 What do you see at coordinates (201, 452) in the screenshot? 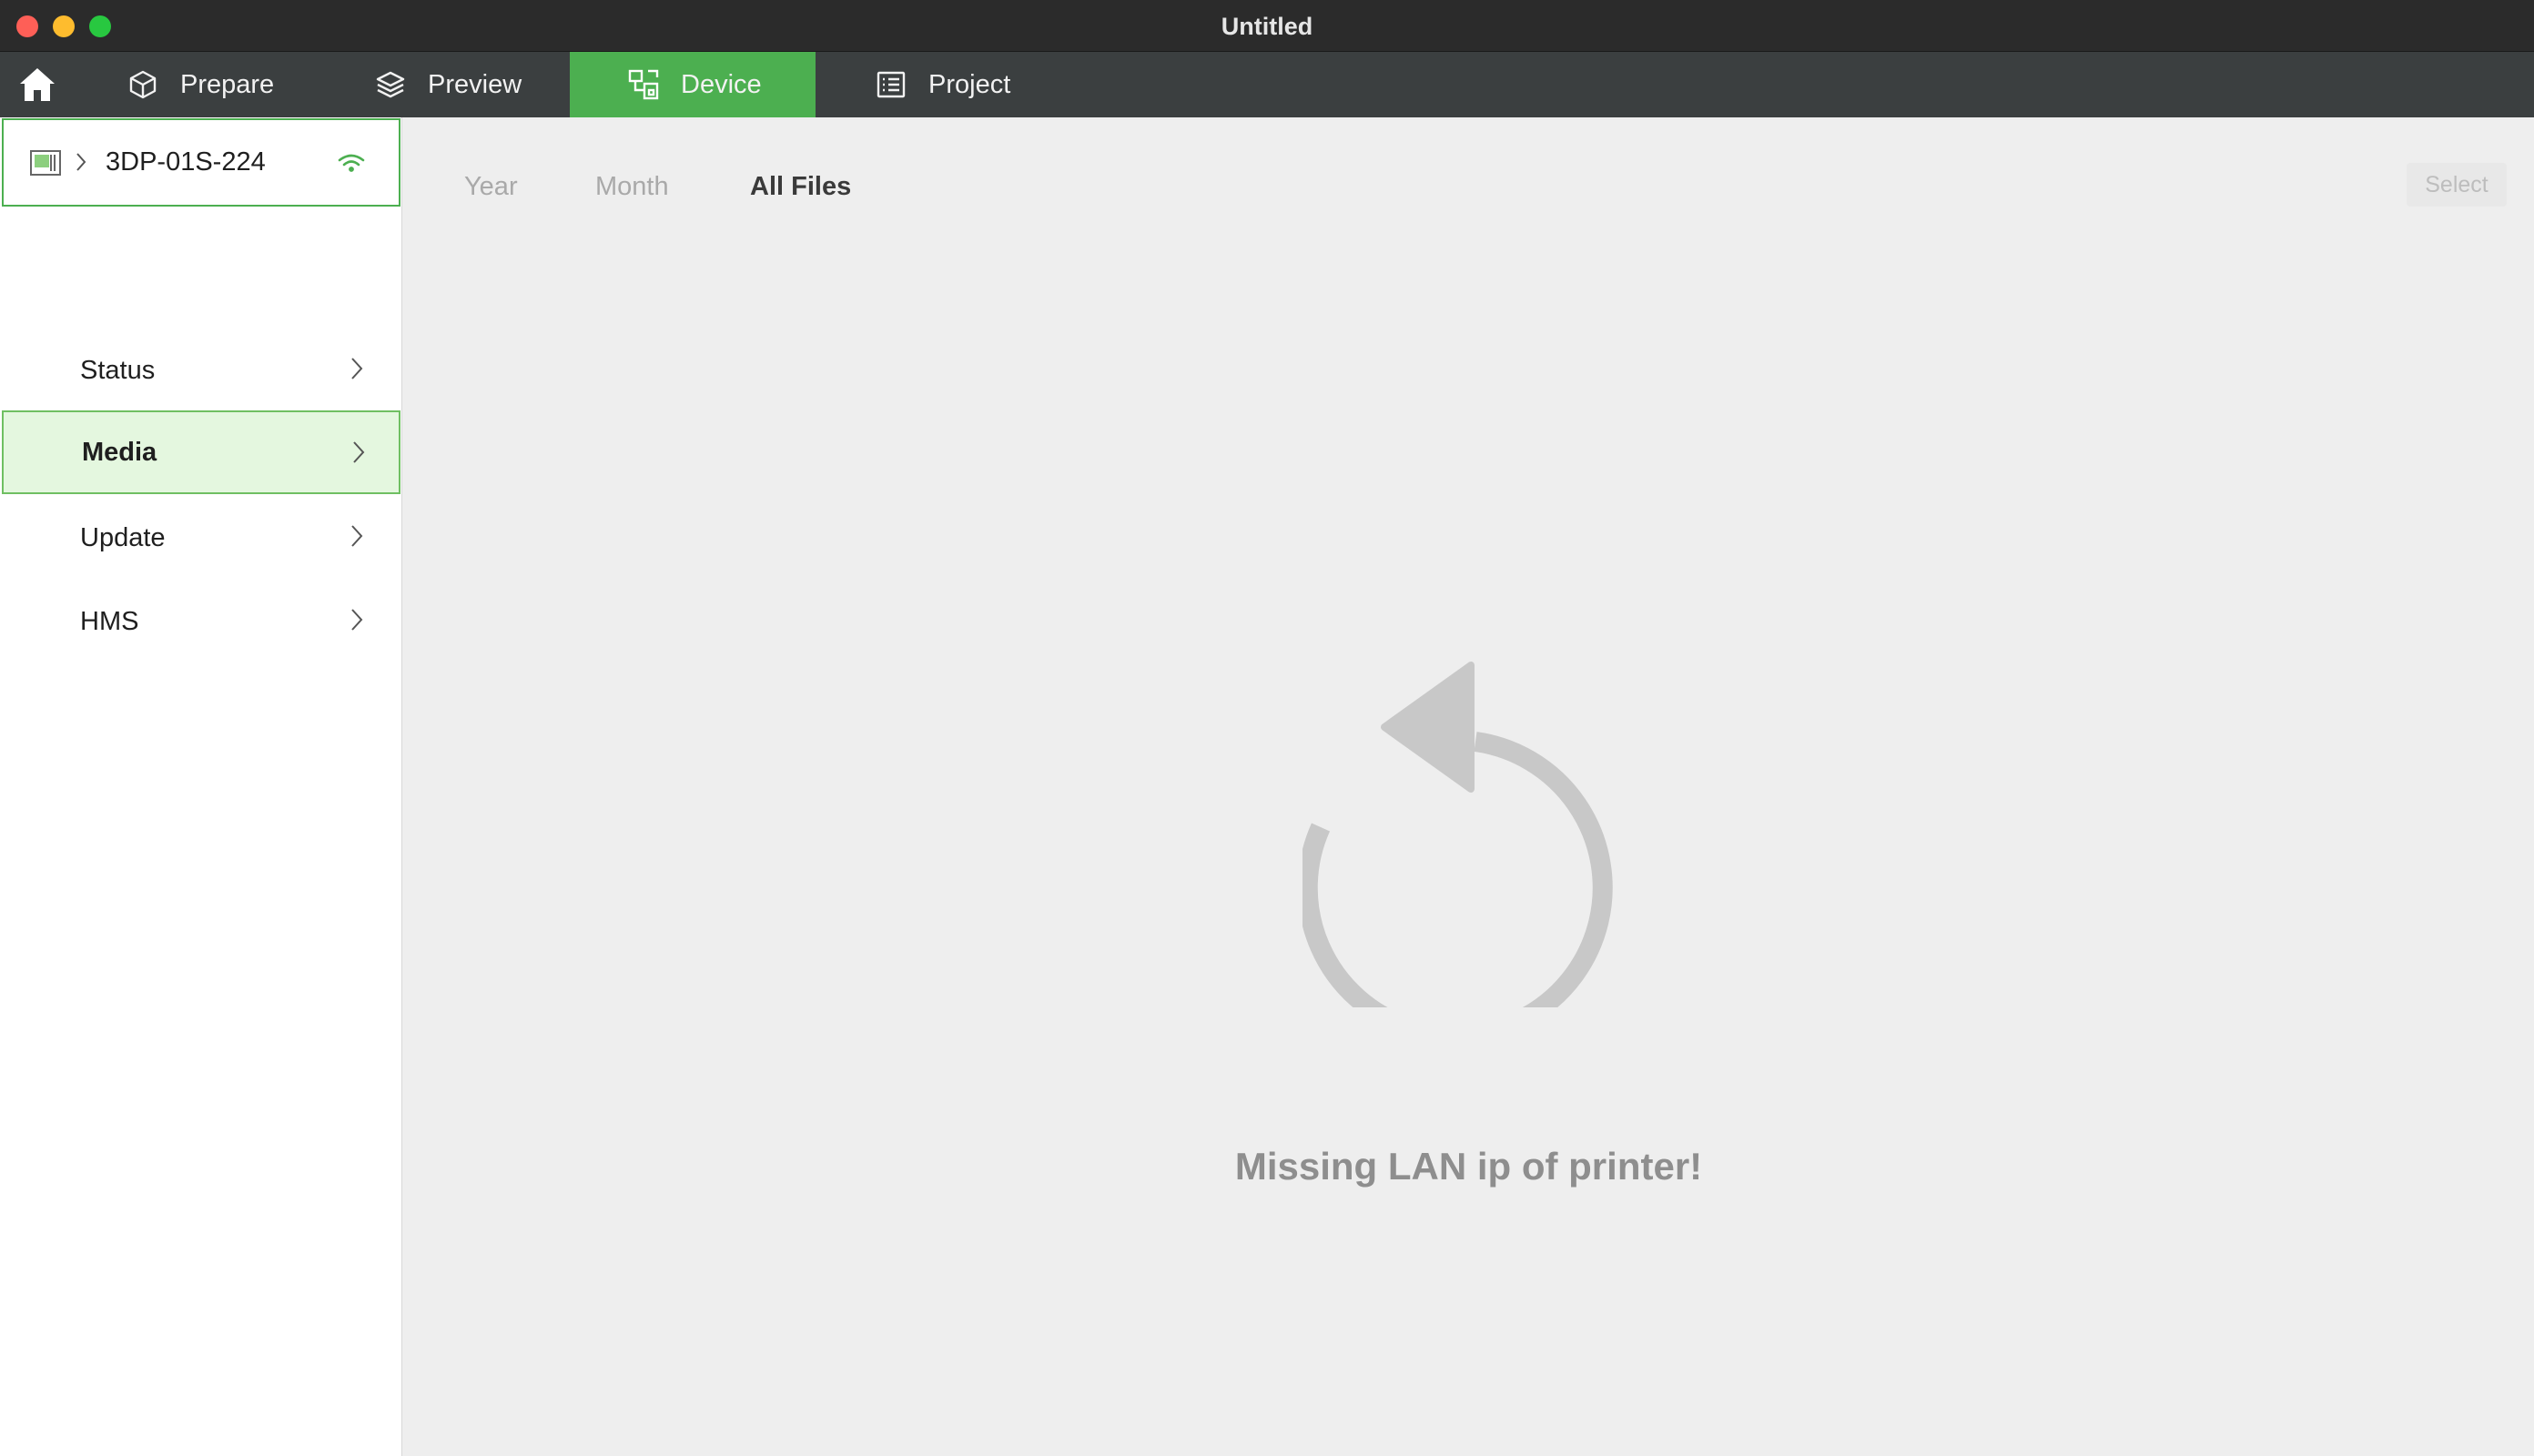
I see `sidebar-item-media: Media` at bounding box center [201, 452].